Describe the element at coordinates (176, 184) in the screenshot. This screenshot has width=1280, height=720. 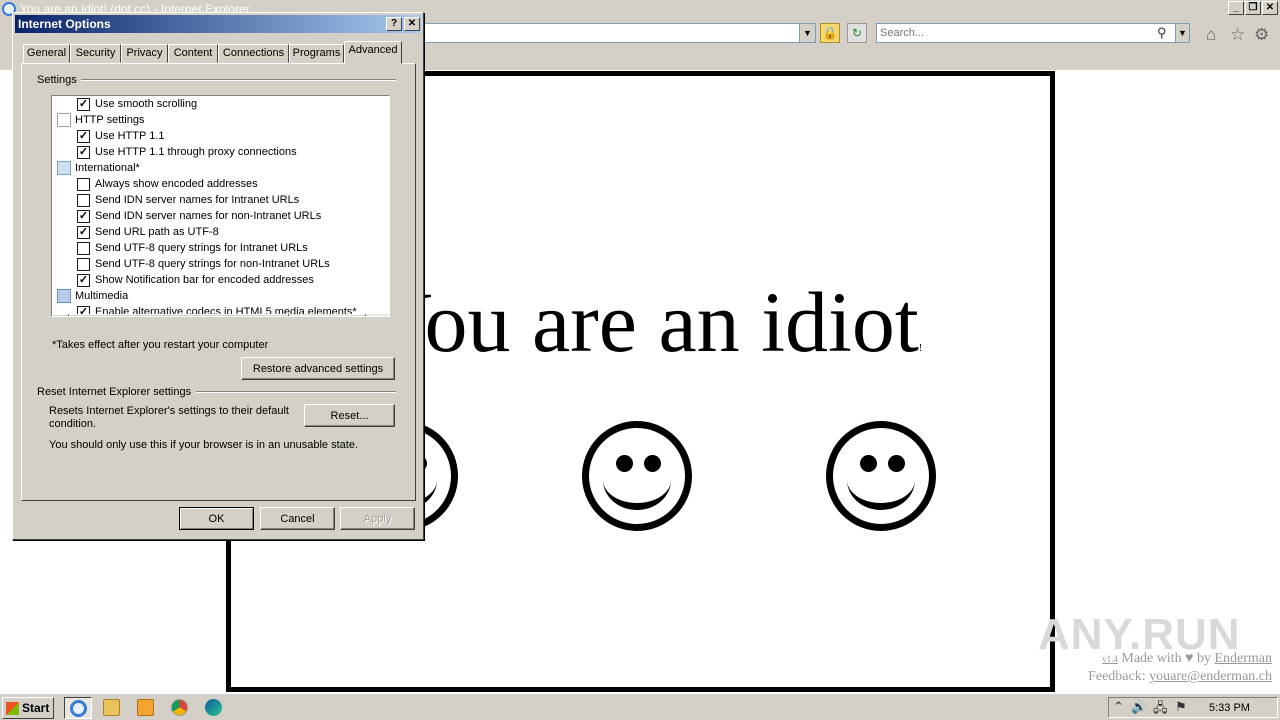
I see `setting-label: Always show encoded addresses` at that location.